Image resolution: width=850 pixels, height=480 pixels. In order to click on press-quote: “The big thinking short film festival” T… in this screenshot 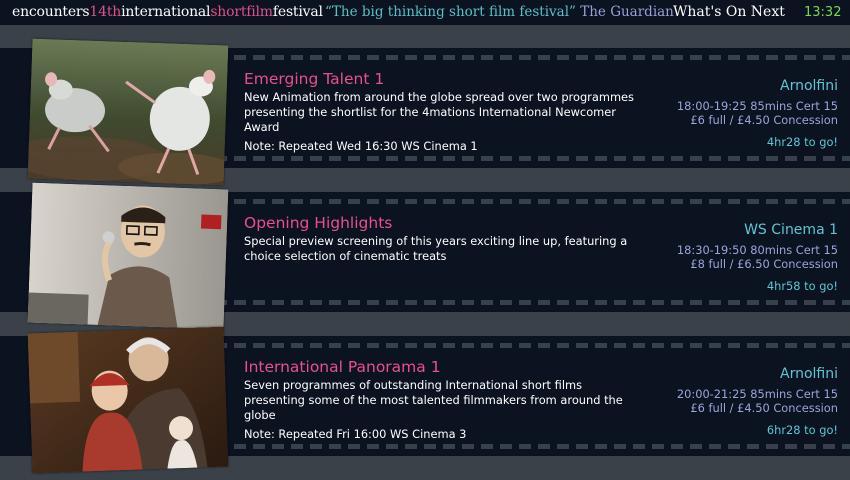, I will do `click(499, 12)`.